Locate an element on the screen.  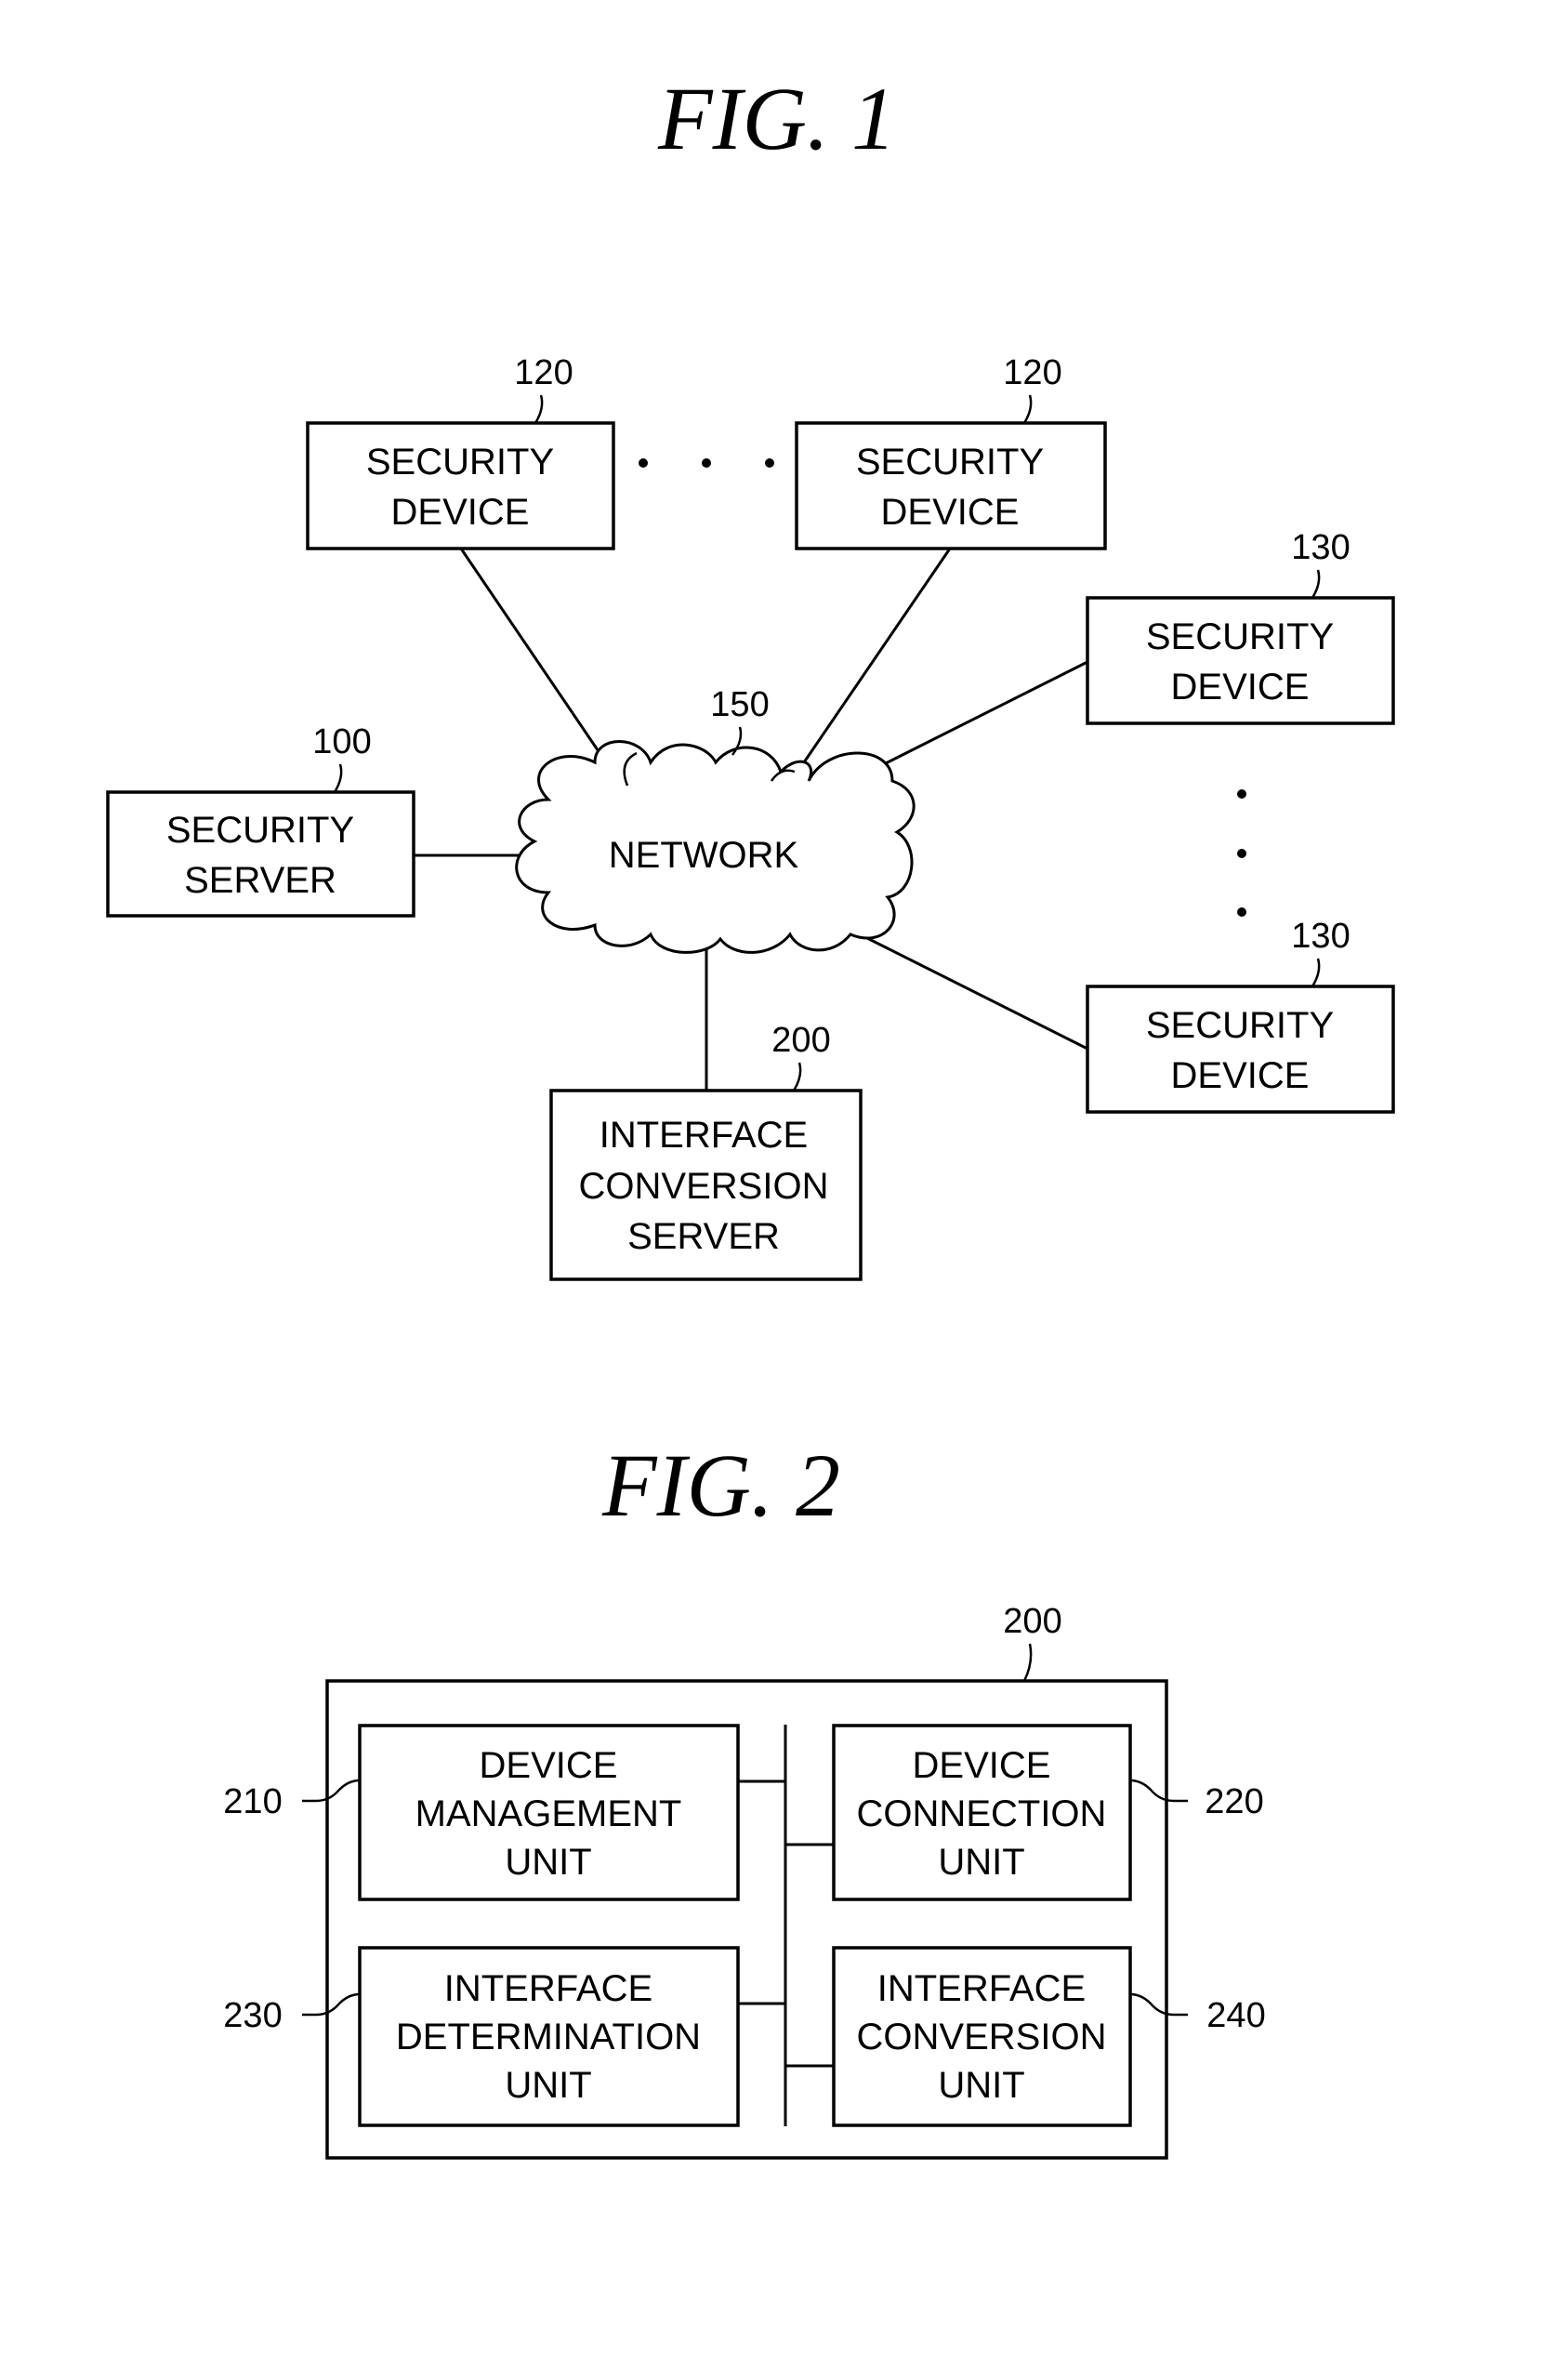
interface-determination-unit-230: INTERFACE DETERMINATION UNIT 230 is located at coordinates (482, 2036).